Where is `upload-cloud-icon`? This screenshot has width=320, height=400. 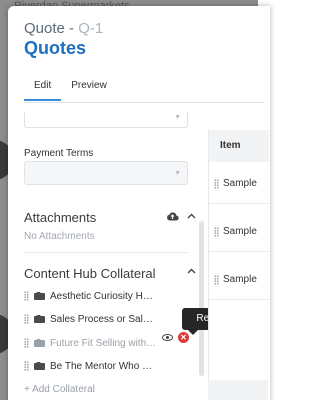
upload-cloud-icon is located at coordinates (172, 216).